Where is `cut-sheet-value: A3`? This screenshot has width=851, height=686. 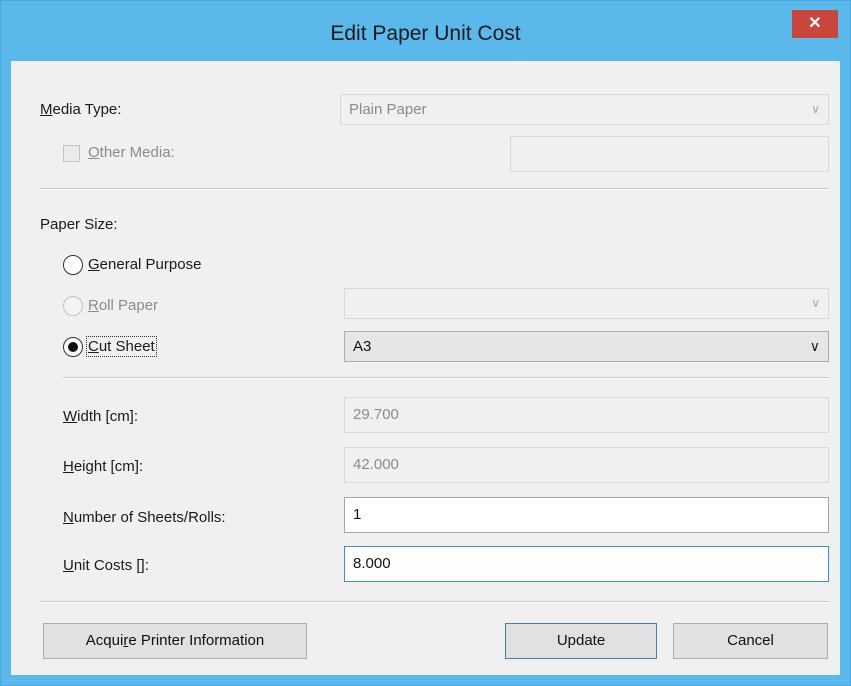 cut-sheet-value: A3 is located at coordinates (362, 346).